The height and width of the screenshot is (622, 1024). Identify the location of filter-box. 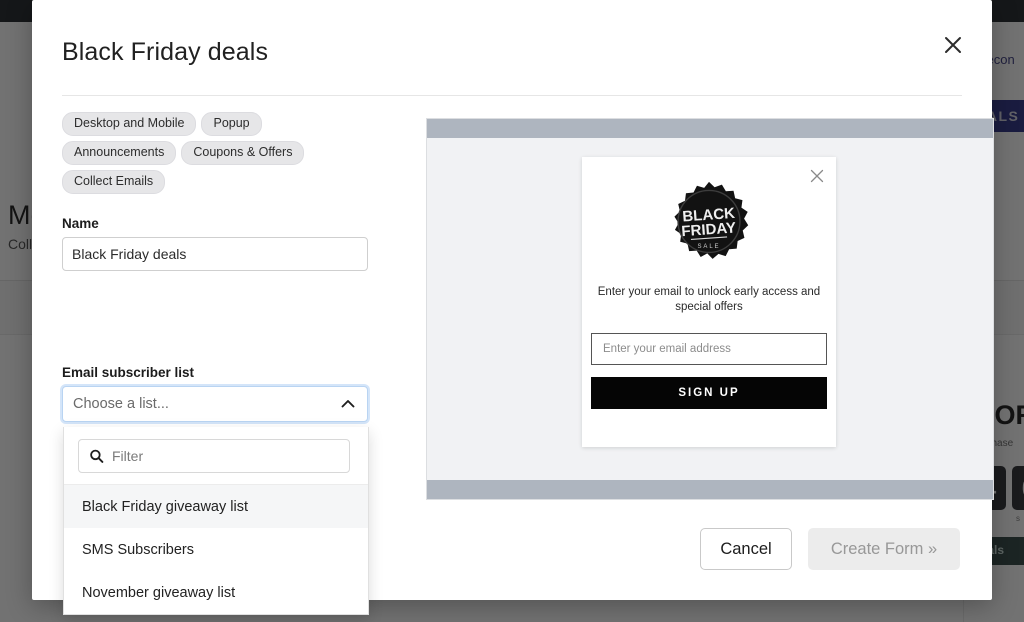
(214, 456).